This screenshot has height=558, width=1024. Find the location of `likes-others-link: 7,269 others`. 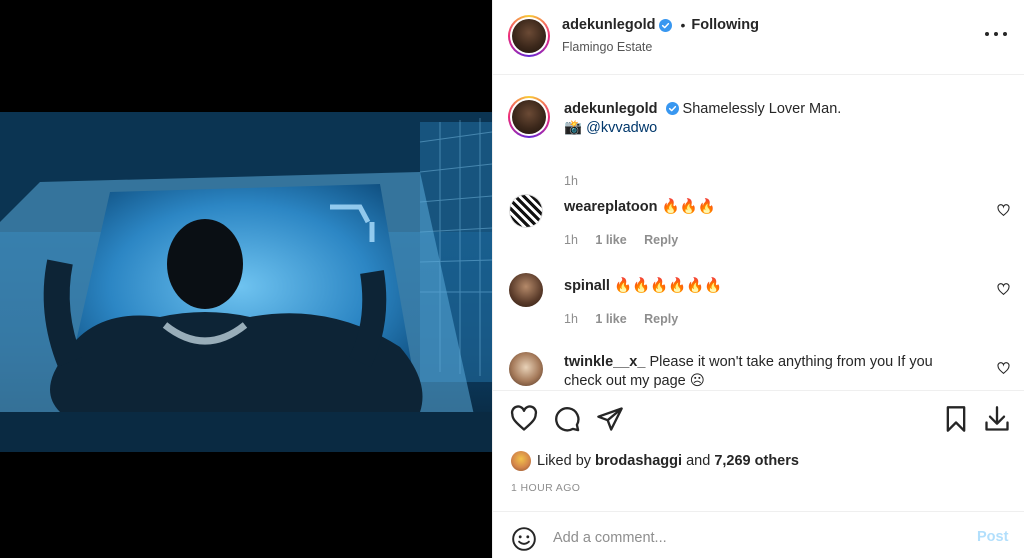

likes-others-link: 7,269 others is located at coordinates (756, 461).